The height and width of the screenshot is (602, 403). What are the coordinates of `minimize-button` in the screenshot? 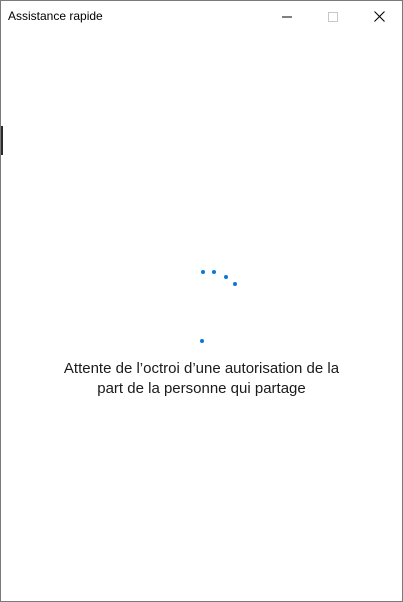 It's located at (287, 16).